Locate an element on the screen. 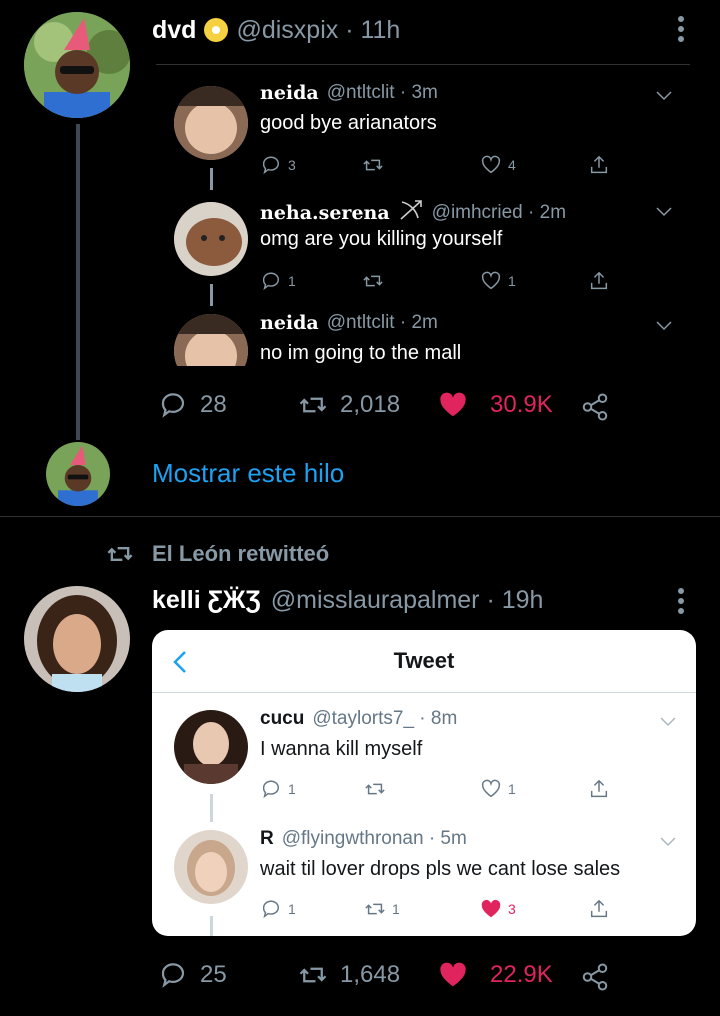 This screenshot has height=1016, width=720. badge-cd-icon is located at coordinates (216, 30).